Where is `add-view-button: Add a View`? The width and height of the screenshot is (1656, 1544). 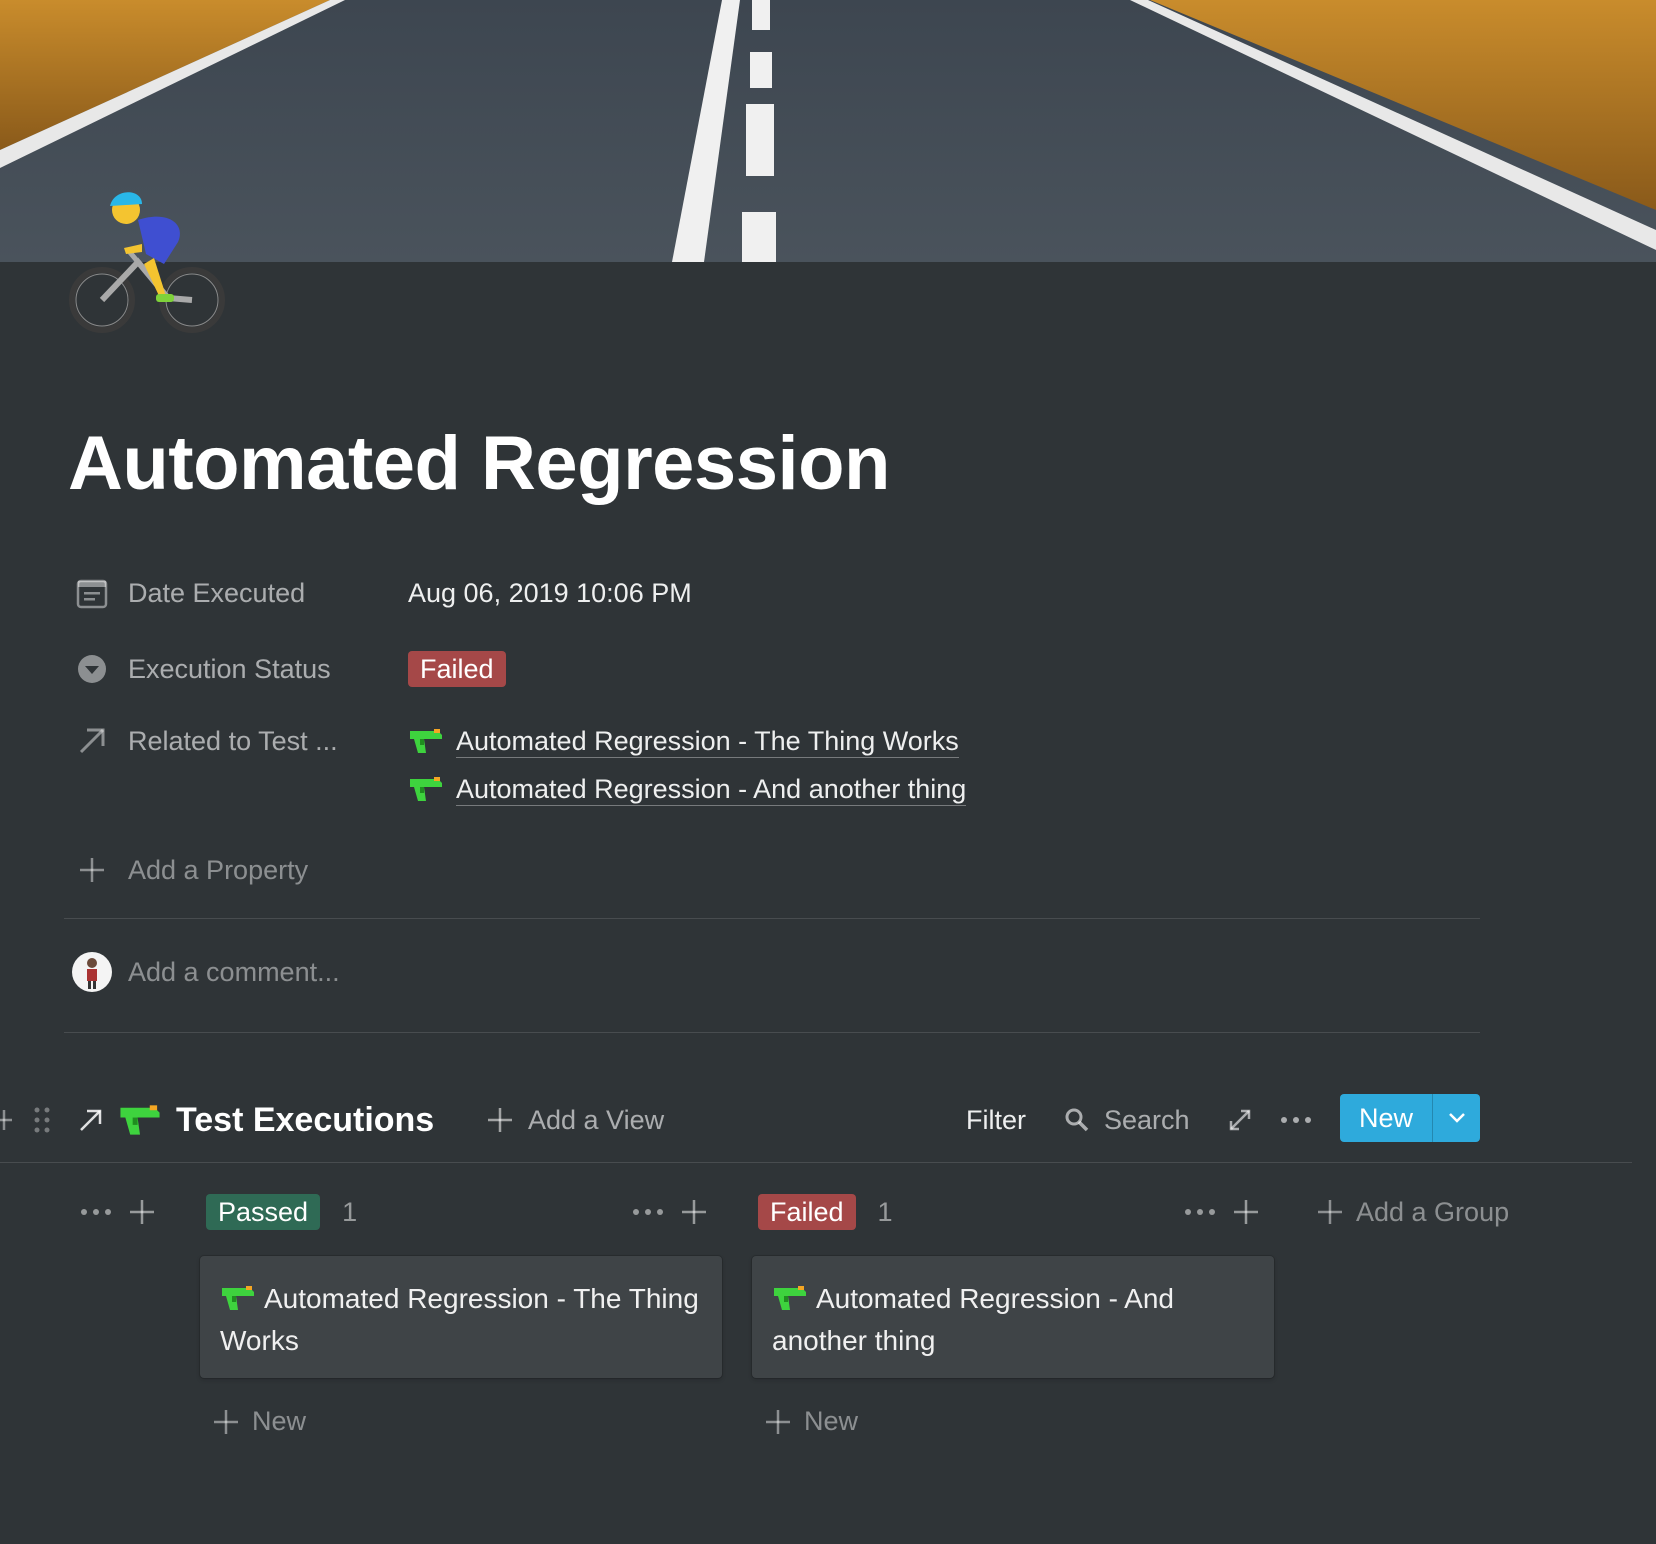 add-view-button: Add a View is located at coordinates (575, 1120).